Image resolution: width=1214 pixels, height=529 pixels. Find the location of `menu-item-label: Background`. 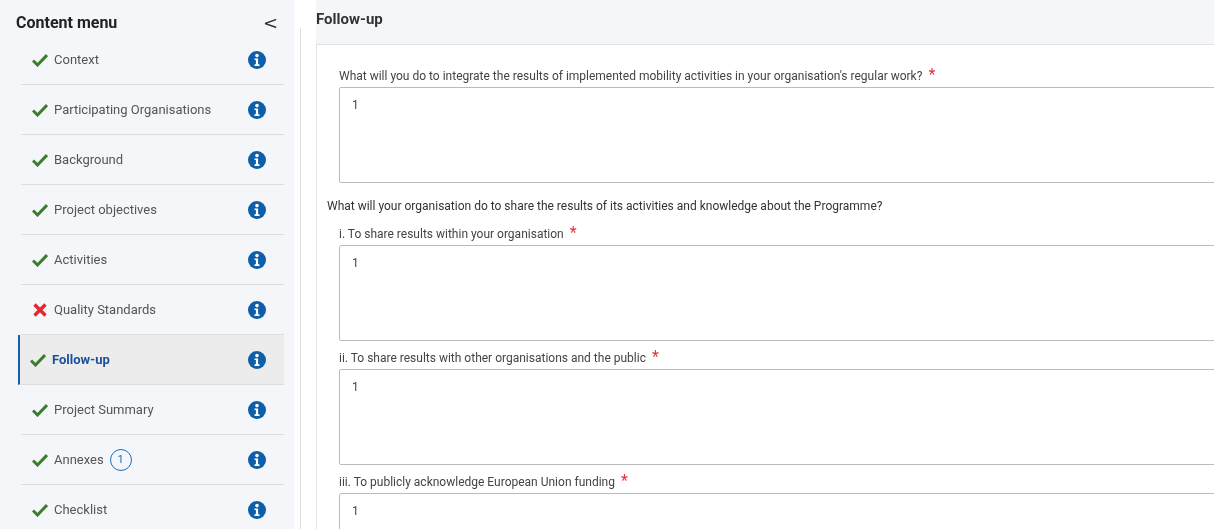

menu-item-label: Background is located at coordinates (89, 159).